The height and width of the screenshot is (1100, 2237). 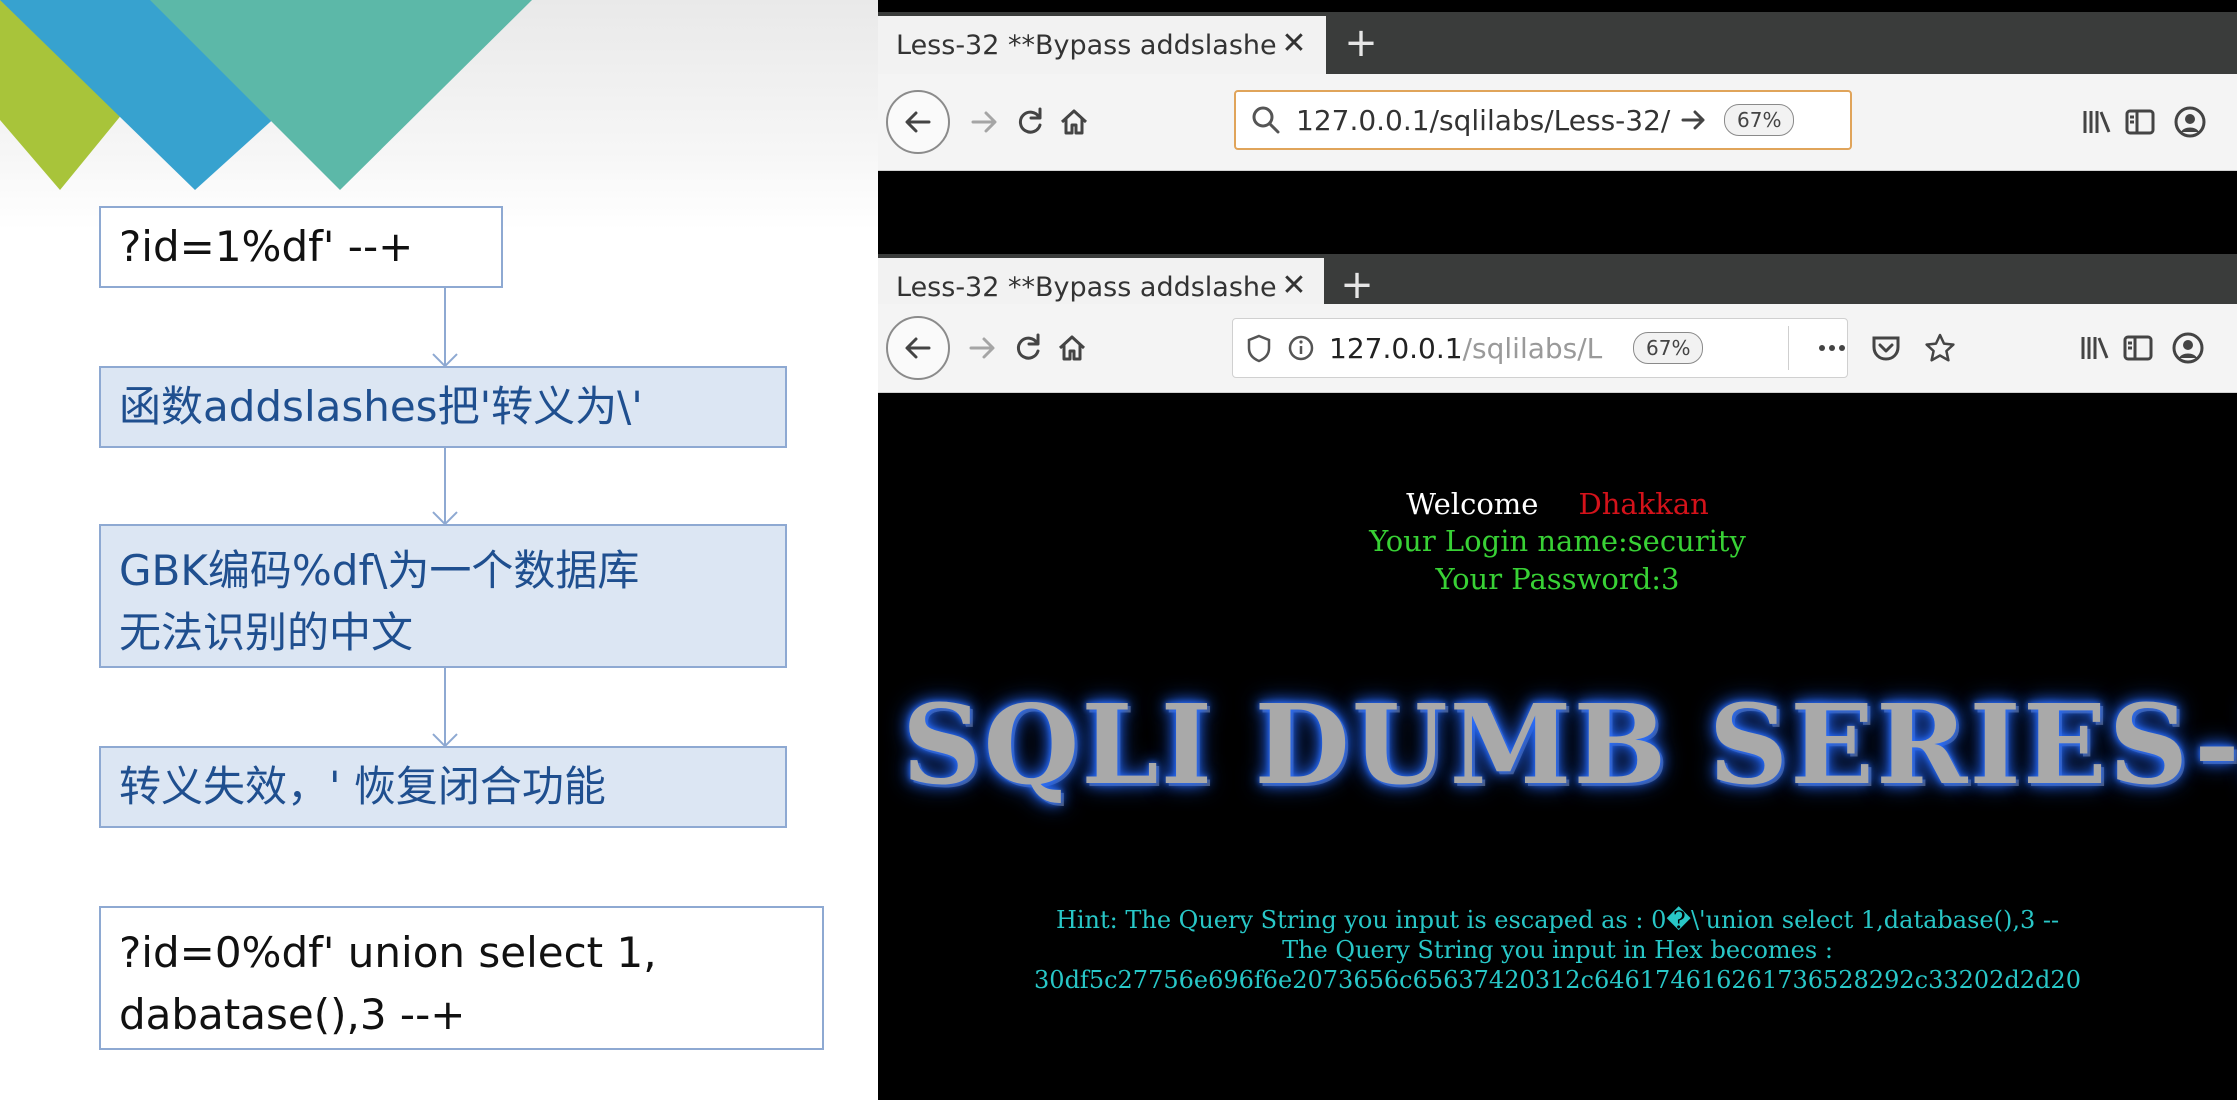 What do you see at coordinates (388, 952) in the screenshot?
I see `flow-step-payload-line1: ?id=0%df' union select 1,` at bounding box center [388, 952].